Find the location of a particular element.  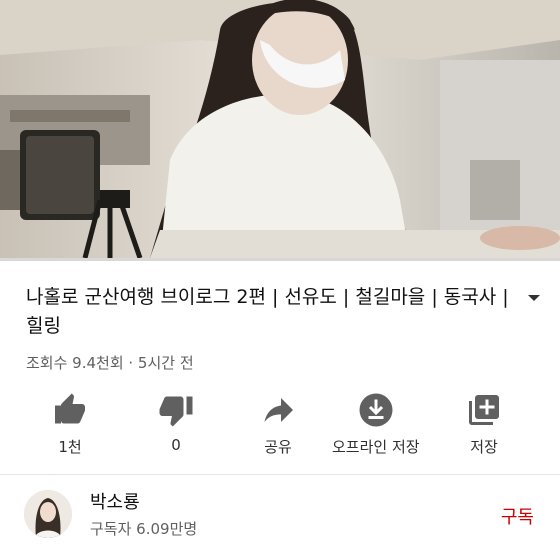

channel-avatar is located at coordinates (48, 514).